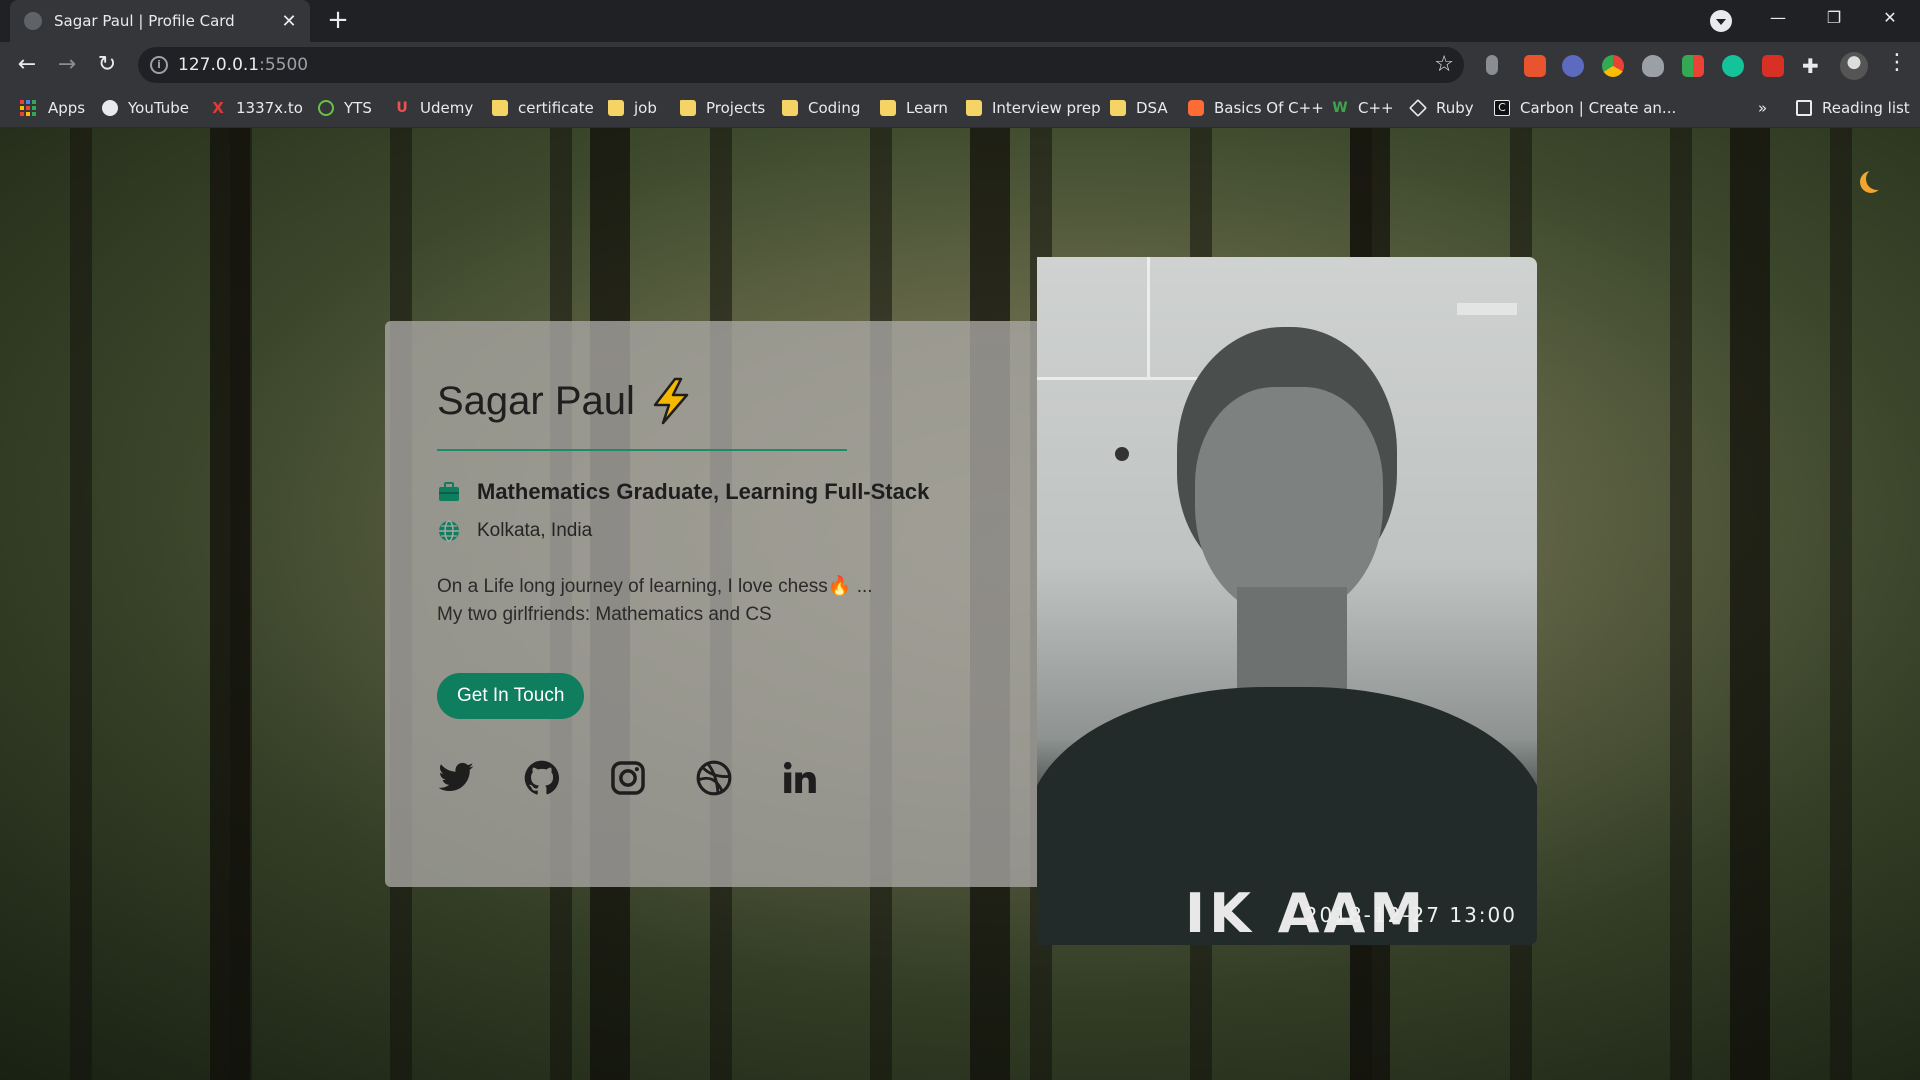  I want to click on site-info-icon: i, so click(159, 65).